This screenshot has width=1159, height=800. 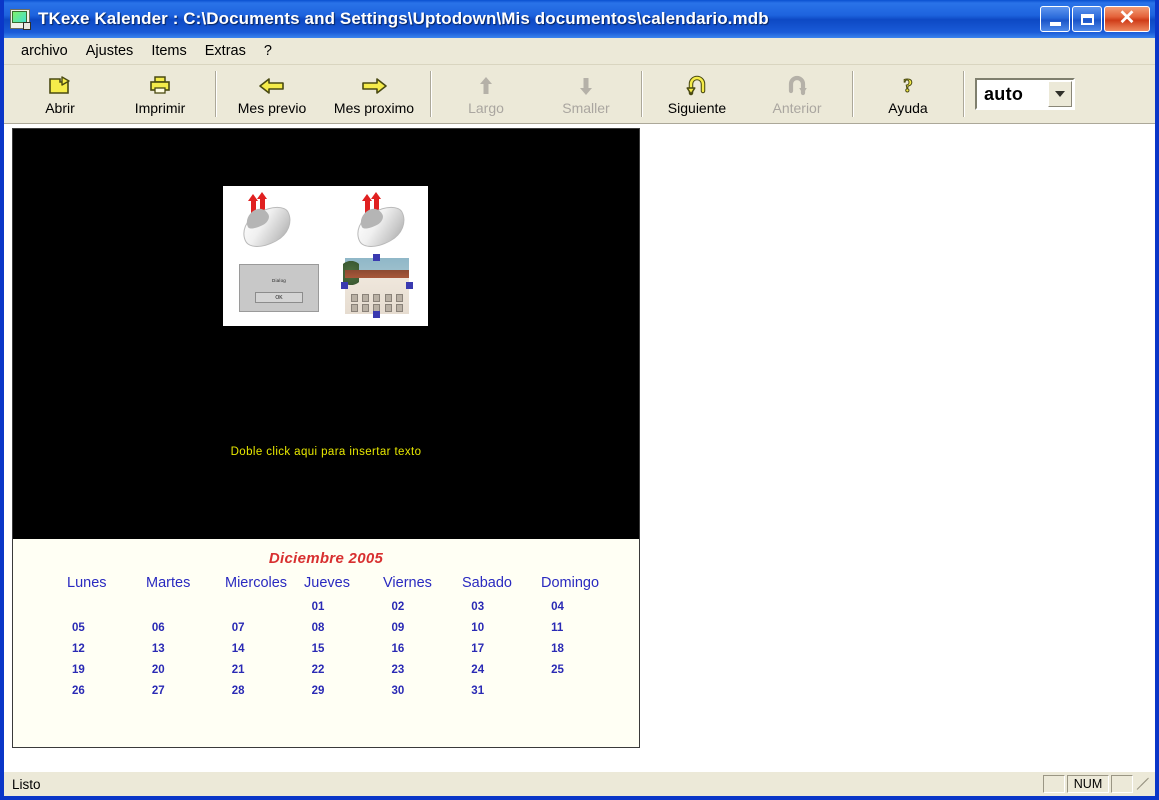 What do you see at coordinates (586, 86) in the screenshot?
I see `arrow-down-icon` at bounding box center [586, 86].